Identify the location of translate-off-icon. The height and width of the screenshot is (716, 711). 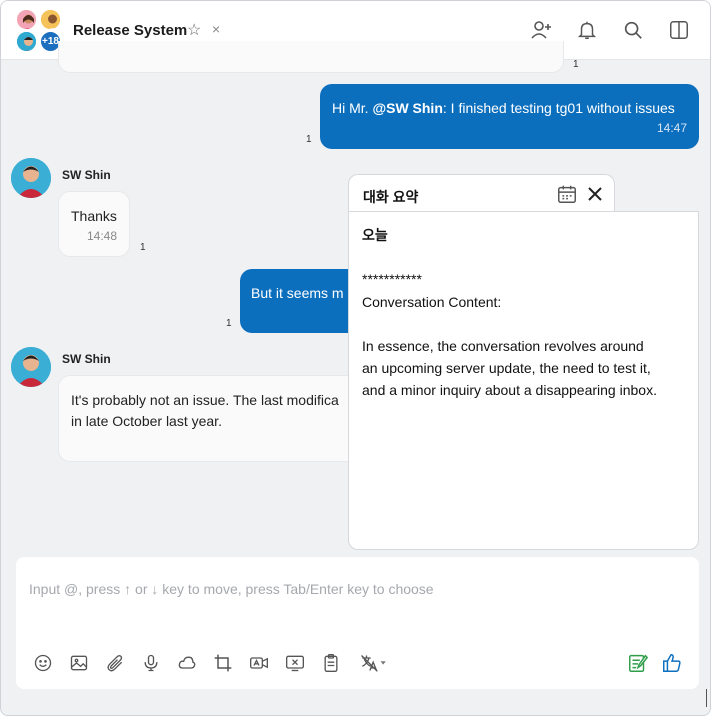
(374, 663).